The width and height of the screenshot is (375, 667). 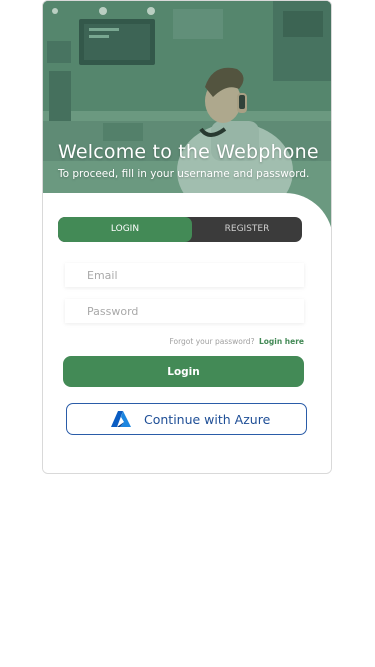 What do you see at coordinates (247, 229) in the screenshot?
I see `tab-register: REGISTER` at bounding box center [247, 229].